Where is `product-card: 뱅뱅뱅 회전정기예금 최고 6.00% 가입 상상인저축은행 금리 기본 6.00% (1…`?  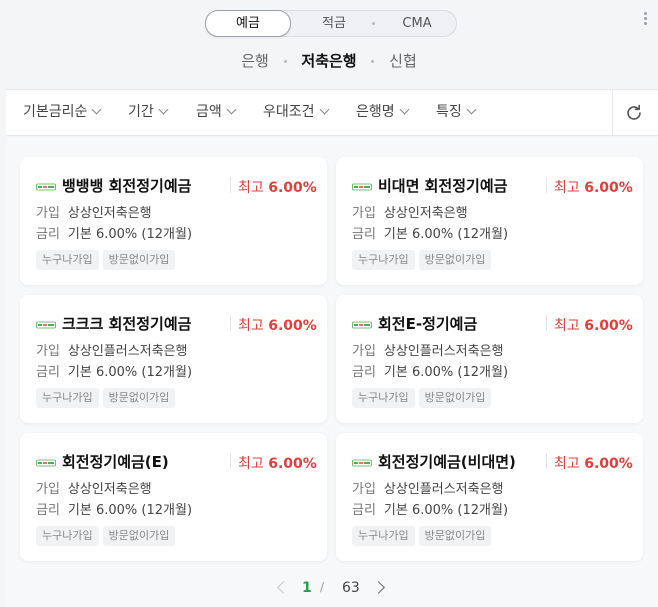
product-card: 뱅뱅뱅 회전정기예금 최고 6.00% 가입 상상인저축은행 금리 기본 6.00% (1… is located at coordinates (173, 221).